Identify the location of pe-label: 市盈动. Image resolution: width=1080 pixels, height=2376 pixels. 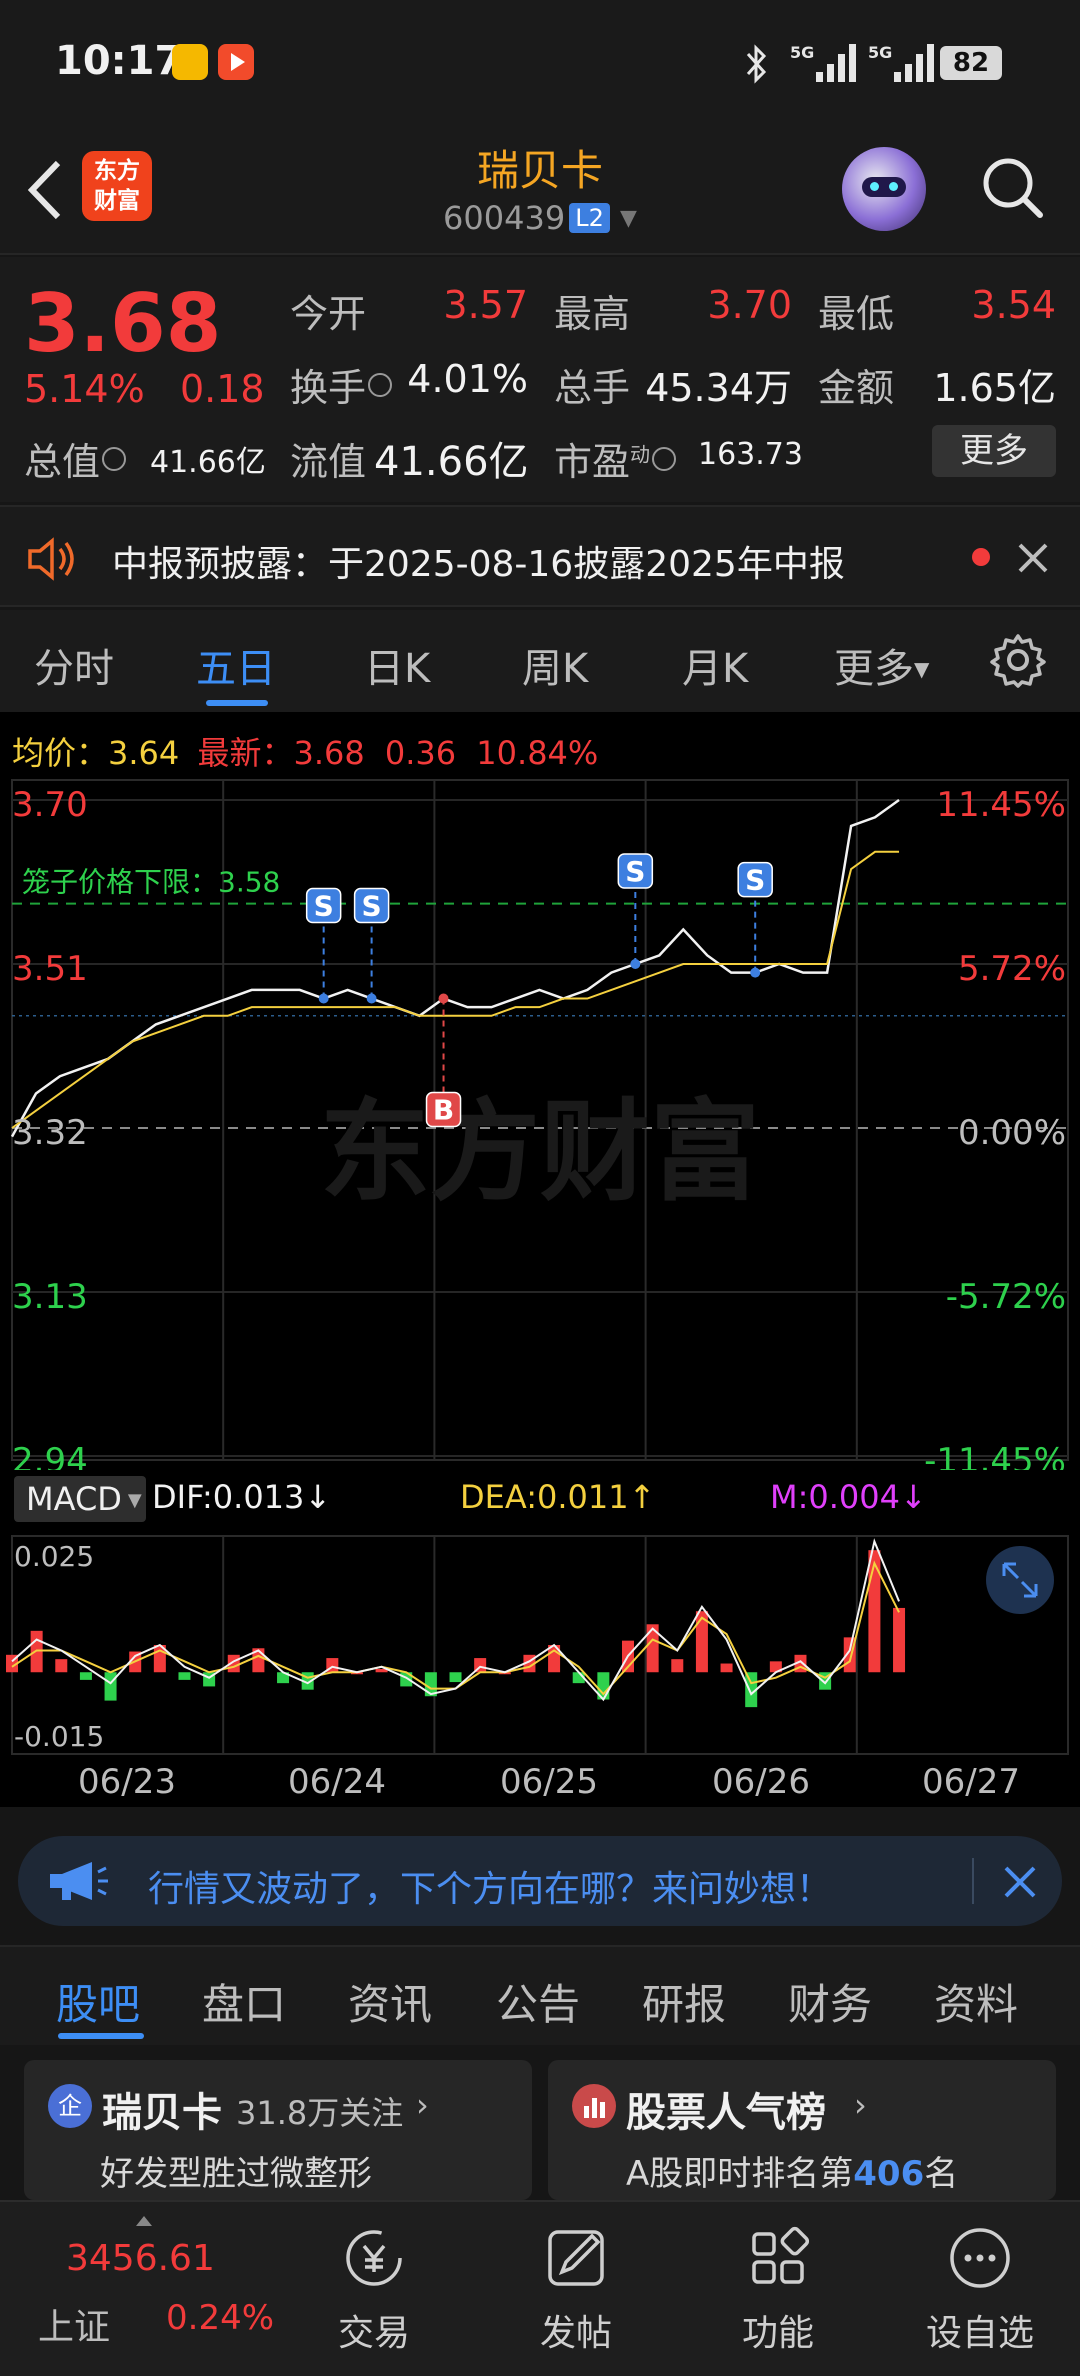
(615, 458).